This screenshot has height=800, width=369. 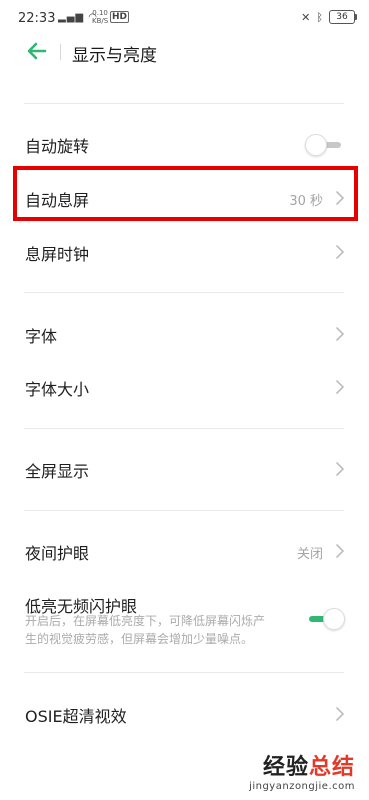 What do you see at coordinates (114, 56) in the screenshot?
I see `page-title: 显示与亮度` at bounding box center [114, 56].